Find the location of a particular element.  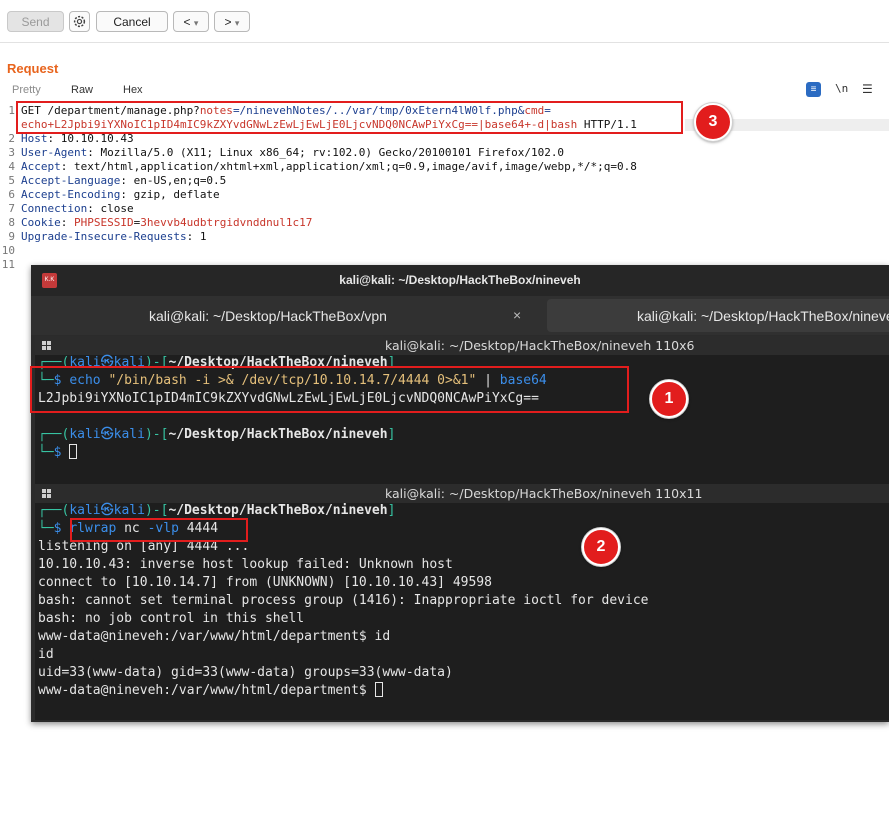

header-line: Upgrade-Insecure-Requests: 1 is located at coordinates (114, 236).